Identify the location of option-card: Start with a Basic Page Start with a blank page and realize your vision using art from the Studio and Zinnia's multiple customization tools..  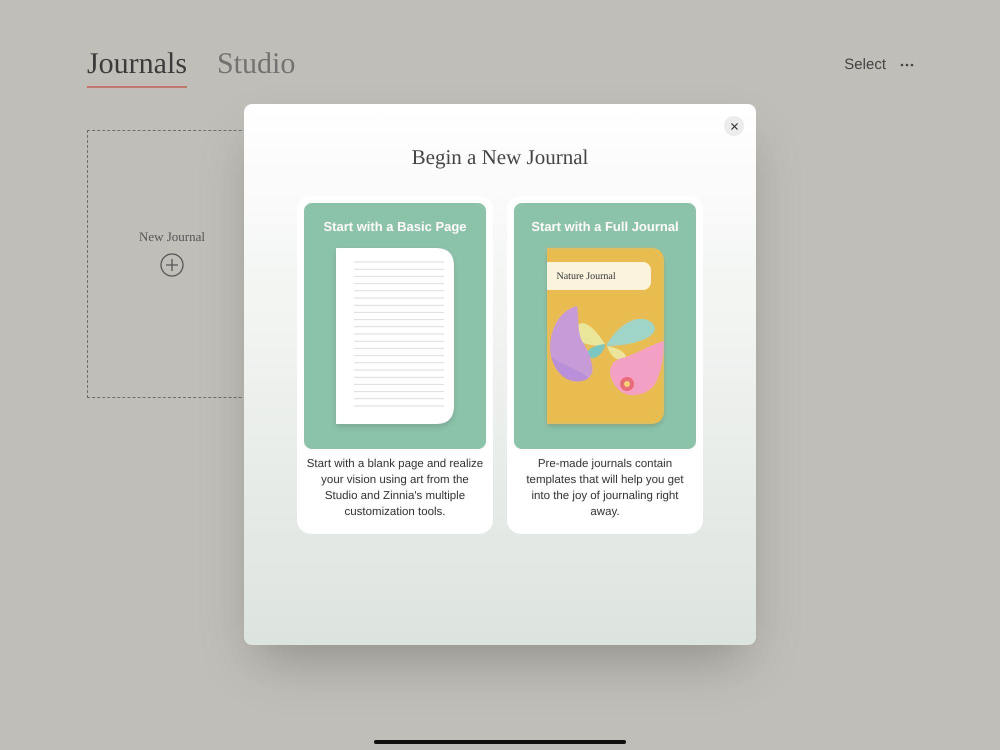
(395, 365).